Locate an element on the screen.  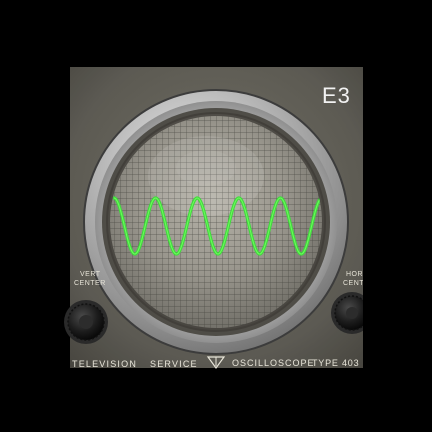
right-knob-label-top: HOR is located at coordinates (354, 274).